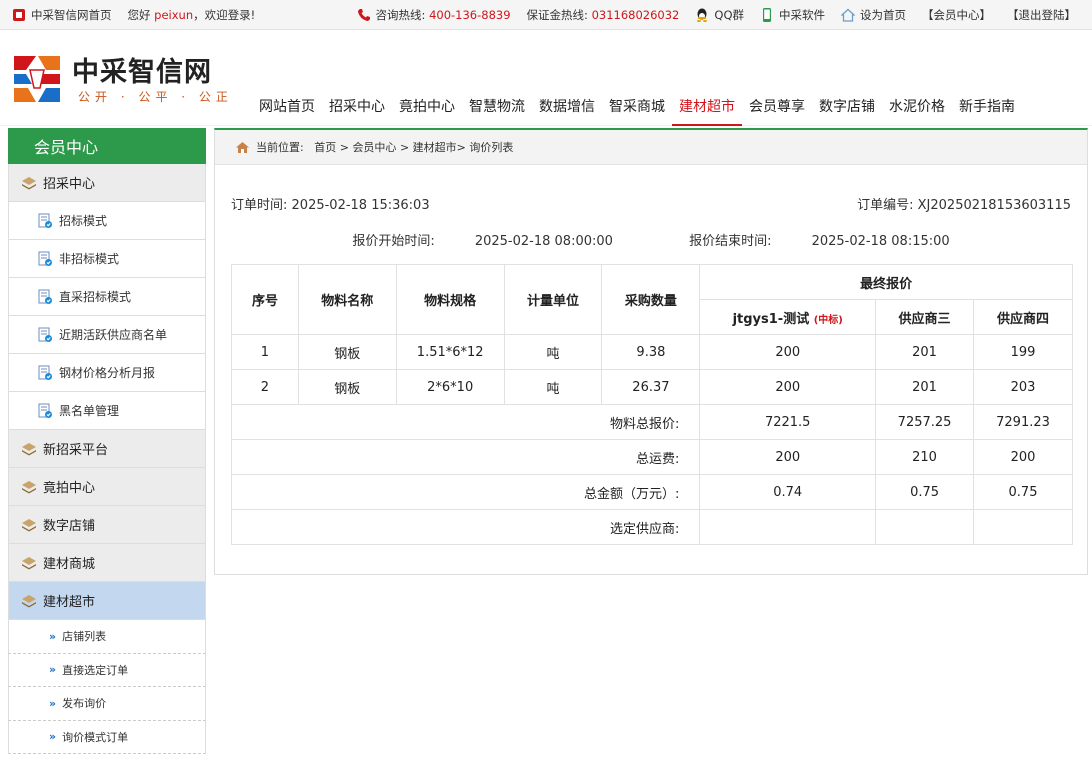  What do you see at coordinates (107, 563) in the screenshot?
I see `sidebar-cat-mall: 建材商城` at bounding box center [107, 563].